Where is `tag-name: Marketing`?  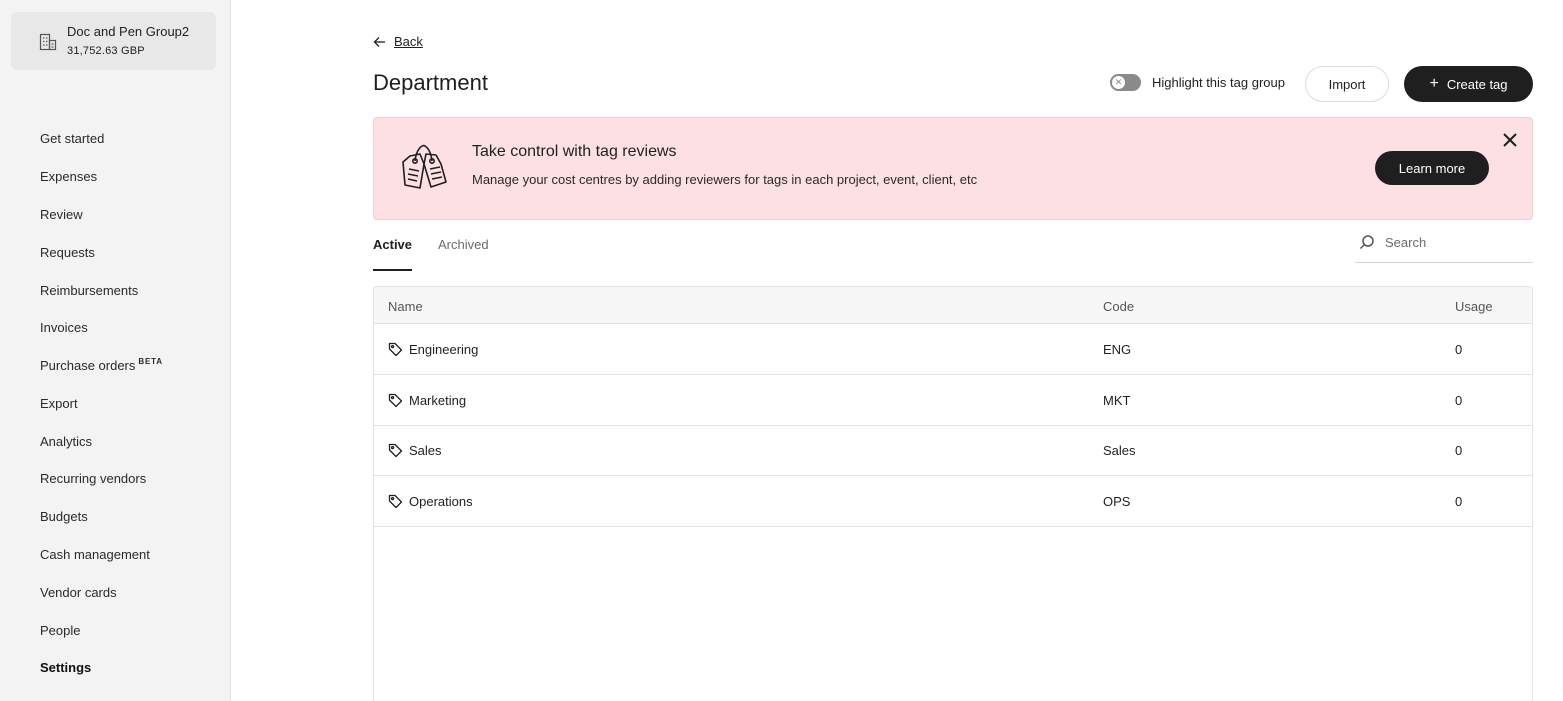
tag-name: Marketing is located at coordinates (438, 400).